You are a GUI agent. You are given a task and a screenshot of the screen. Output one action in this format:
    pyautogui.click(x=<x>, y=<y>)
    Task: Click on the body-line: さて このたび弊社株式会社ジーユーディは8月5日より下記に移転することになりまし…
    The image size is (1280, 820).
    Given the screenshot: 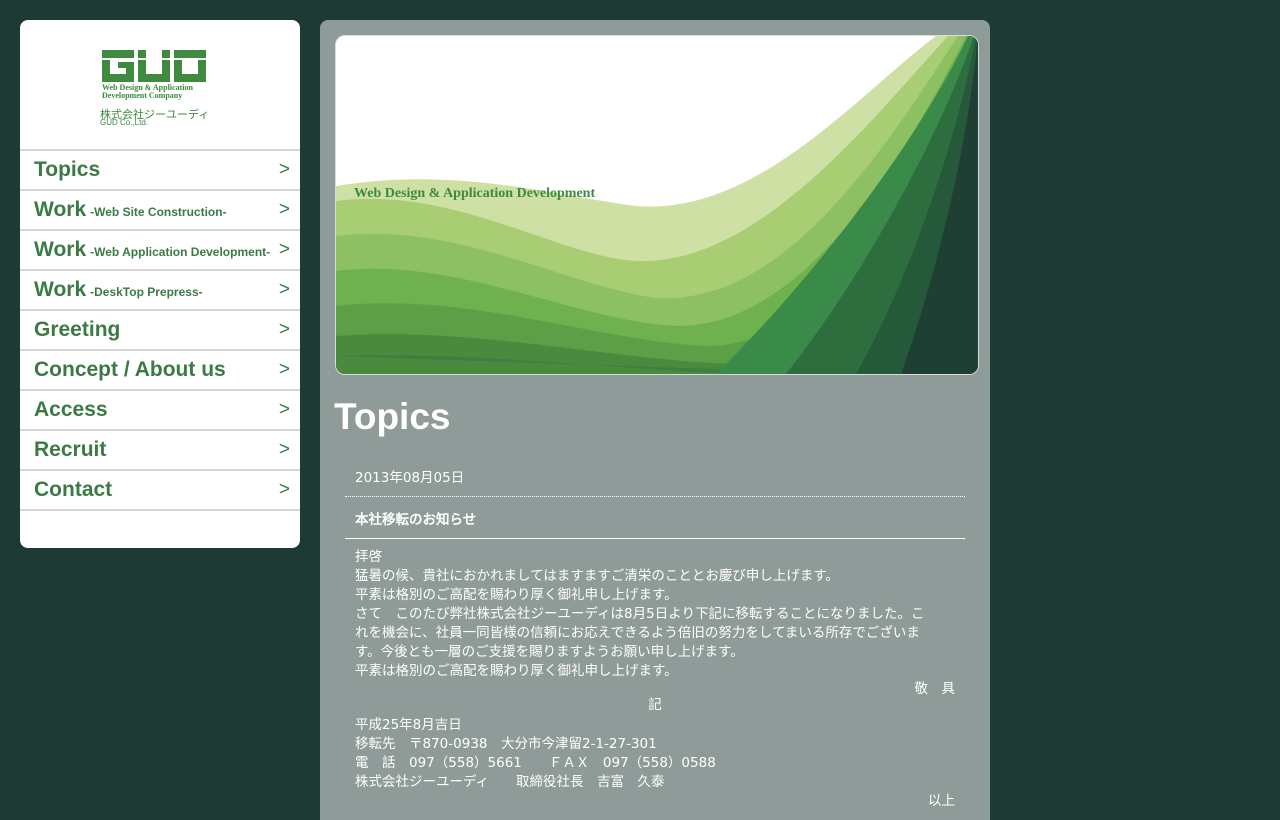 What is the action you would take?
    pyautogui.click(x=640, y=614)
    